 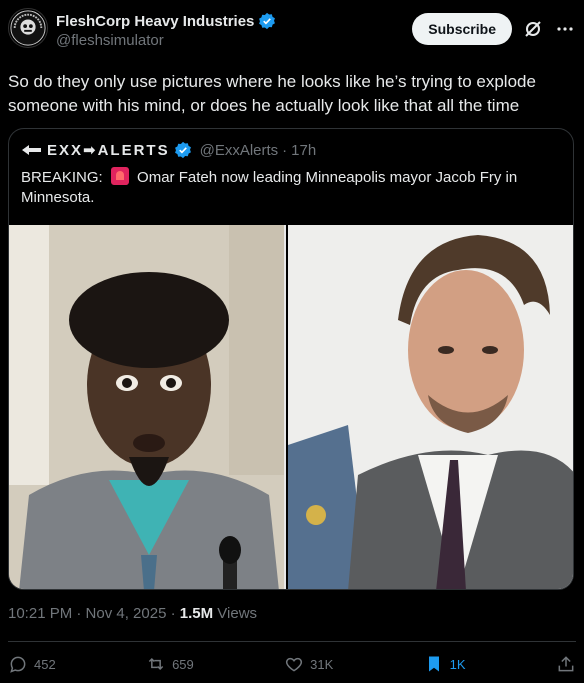 I want to click on action-bar: 452 659 31K 1K, so click(x=292, y=664).